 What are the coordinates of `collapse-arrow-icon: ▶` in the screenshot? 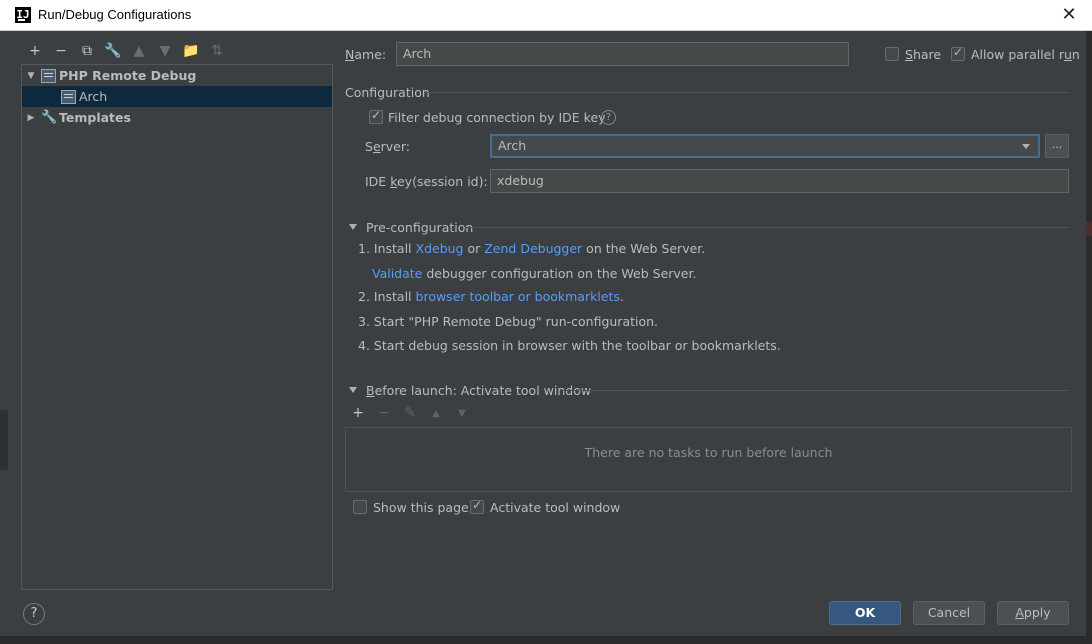 It's located at (31, 118).